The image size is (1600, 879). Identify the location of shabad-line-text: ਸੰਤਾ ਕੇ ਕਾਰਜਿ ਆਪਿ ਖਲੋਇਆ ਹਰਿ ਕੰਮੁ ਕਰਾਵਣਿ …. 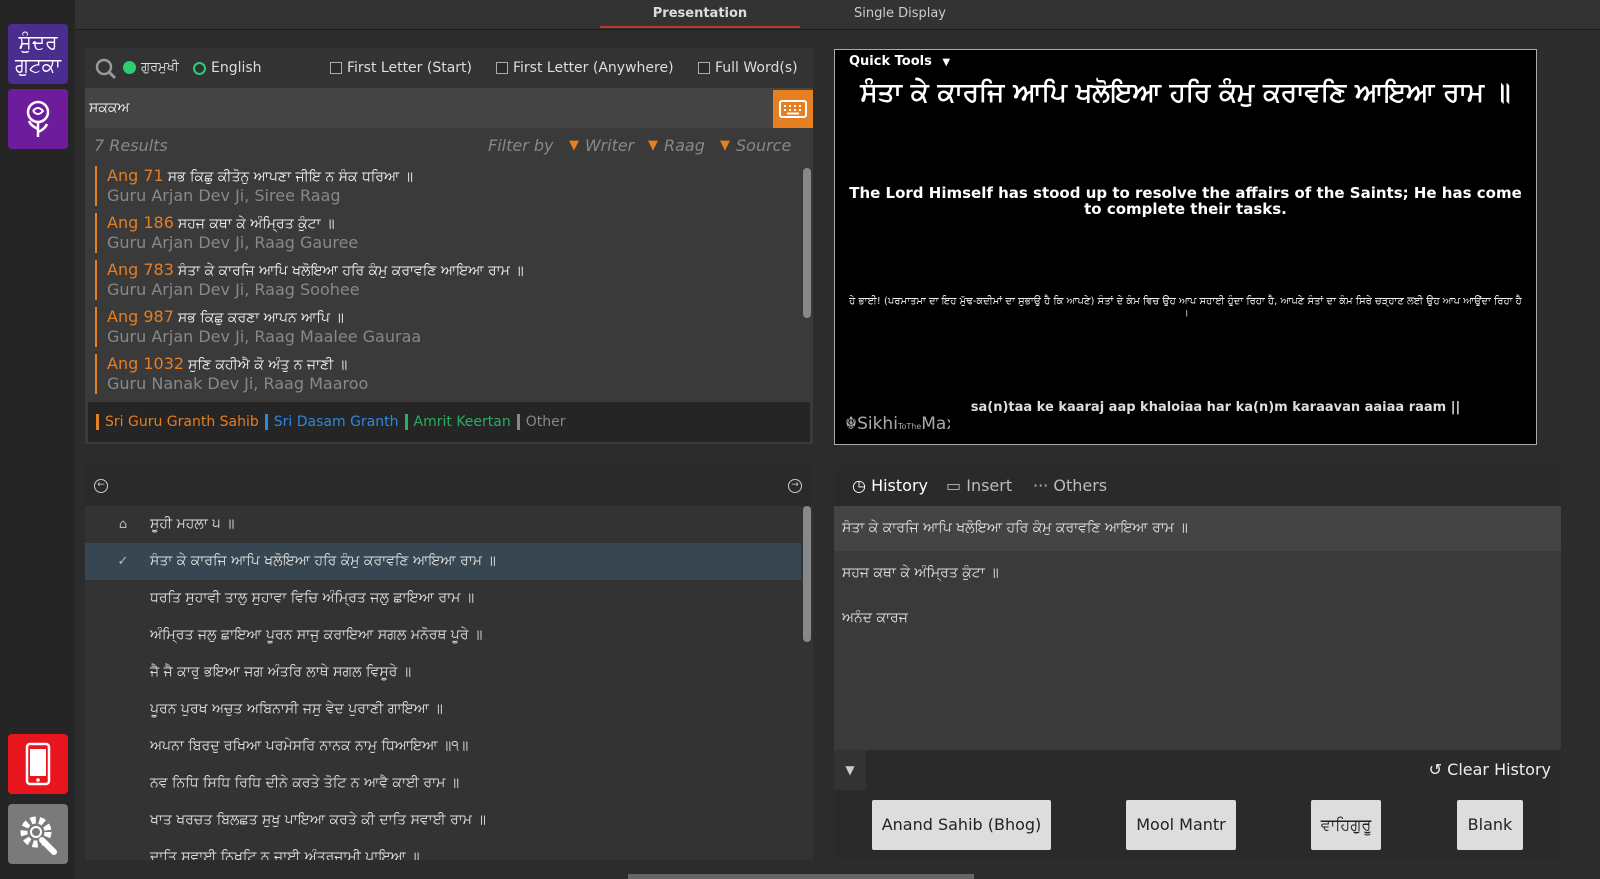
(323, 561).